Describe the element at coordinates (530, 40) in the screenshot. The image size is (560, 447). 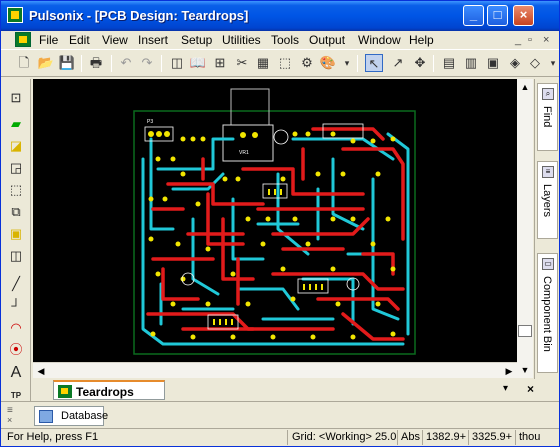
I see `mdi-restore-button: ▫` at that location.